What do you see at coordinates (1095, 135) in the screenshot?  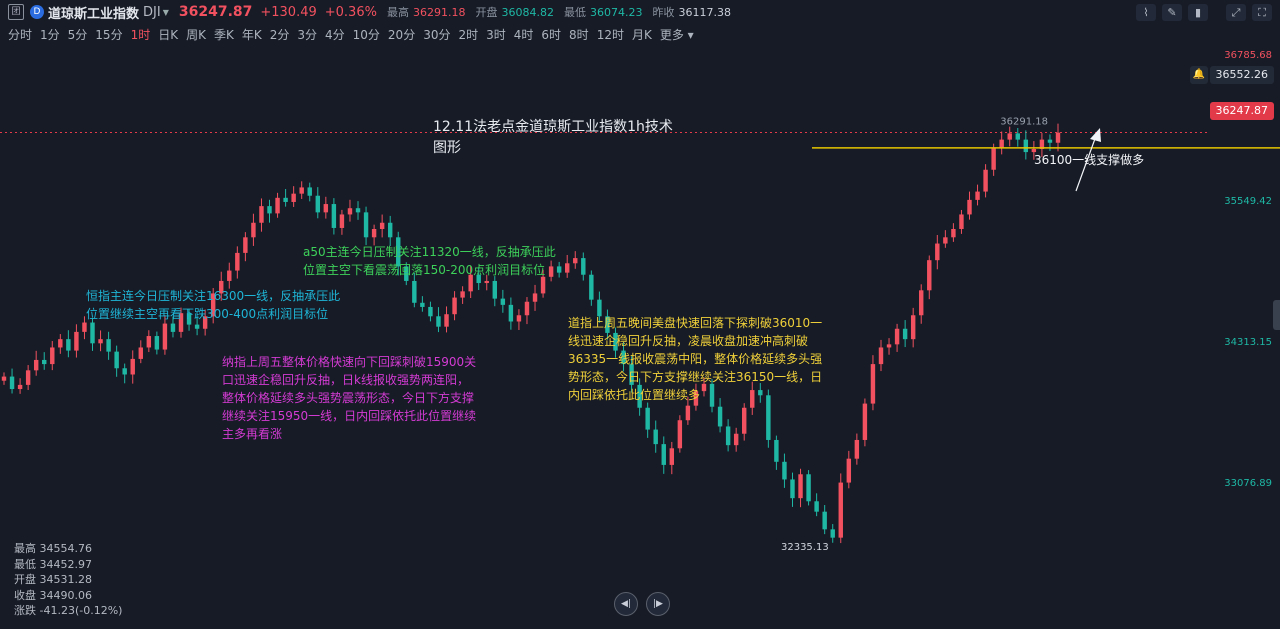 I see `arrow-head` at bounding box center [1095, 135].